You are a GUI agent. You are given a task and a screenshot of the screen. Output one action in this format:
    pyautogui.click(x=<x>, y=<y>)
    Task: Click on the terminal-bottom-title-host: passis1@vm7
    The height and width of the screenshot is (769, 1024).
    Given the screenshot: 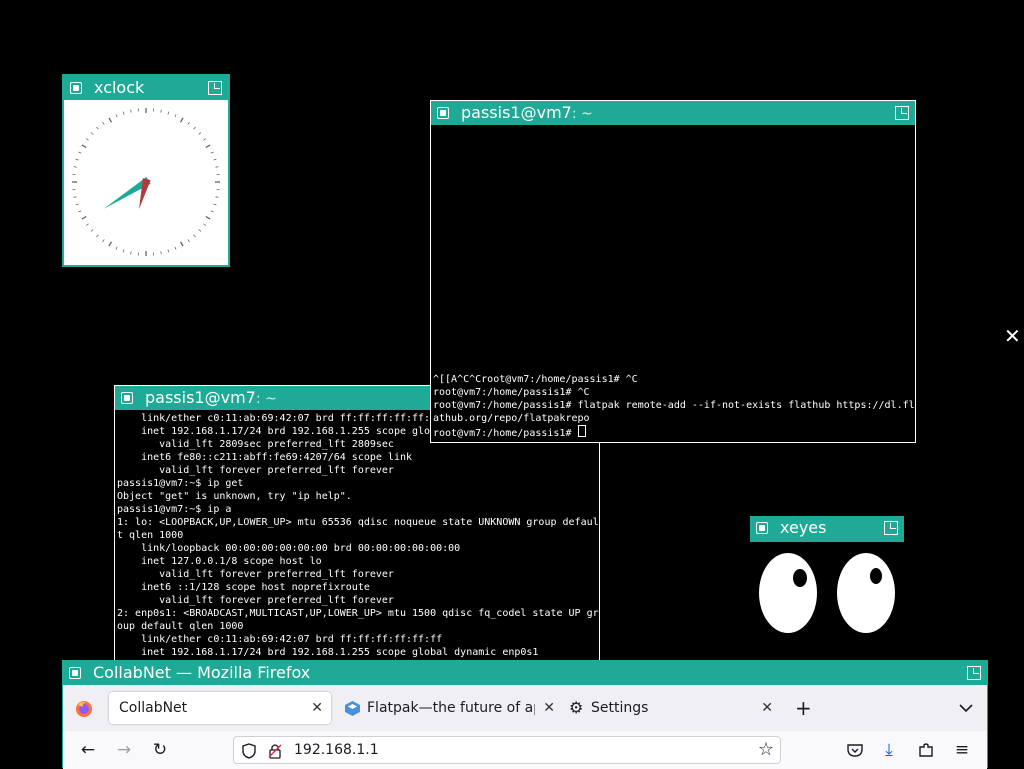 What is the action you would take?
    pyautogui.click(x=200, y=397)
    